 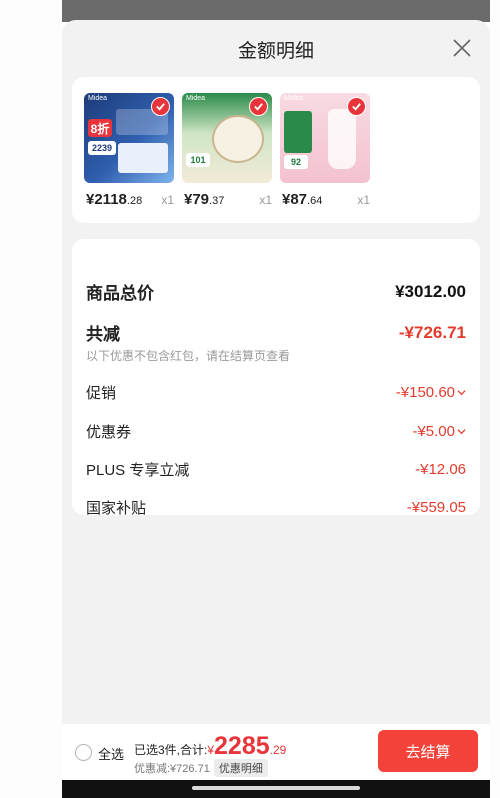 I want to click on image-price-tag: 101, so click(x=198, y=160).